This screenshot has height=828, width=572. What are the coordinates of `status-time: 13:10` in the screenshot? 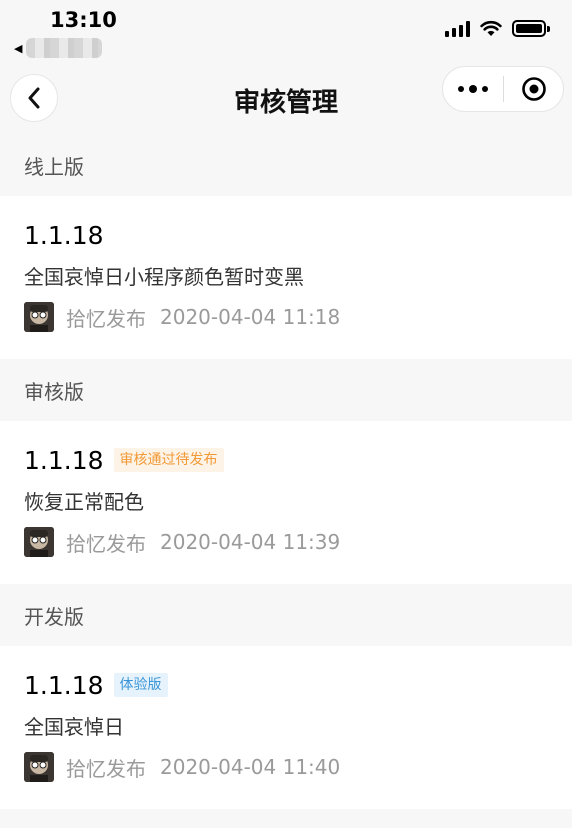 It's located at (83, 20).